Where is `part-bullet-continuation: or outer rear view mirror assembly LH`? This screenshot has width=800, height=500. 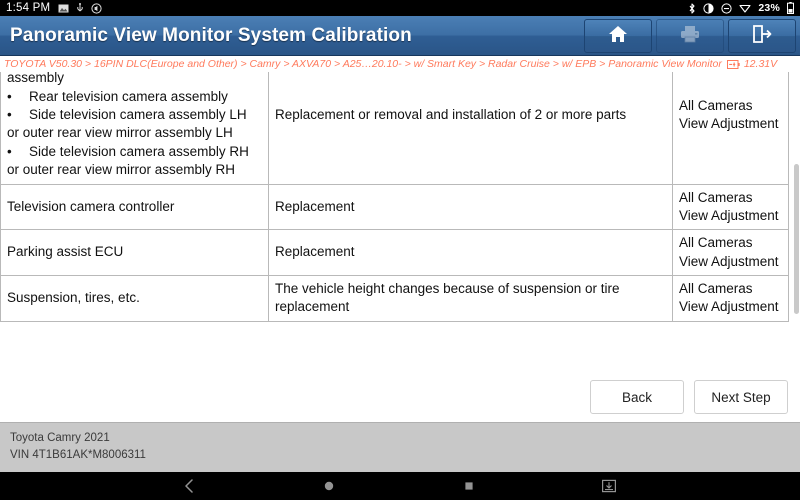 part-bullet-continuation: or outer rear view mirror assembly LH is located at coordinates (120, 133).